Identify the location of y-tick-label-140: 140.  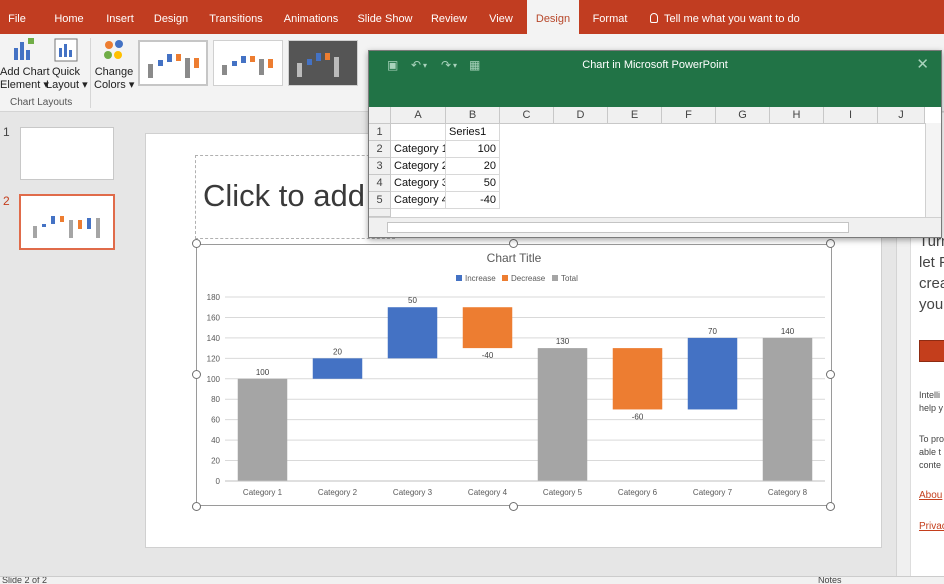
(214, 338).